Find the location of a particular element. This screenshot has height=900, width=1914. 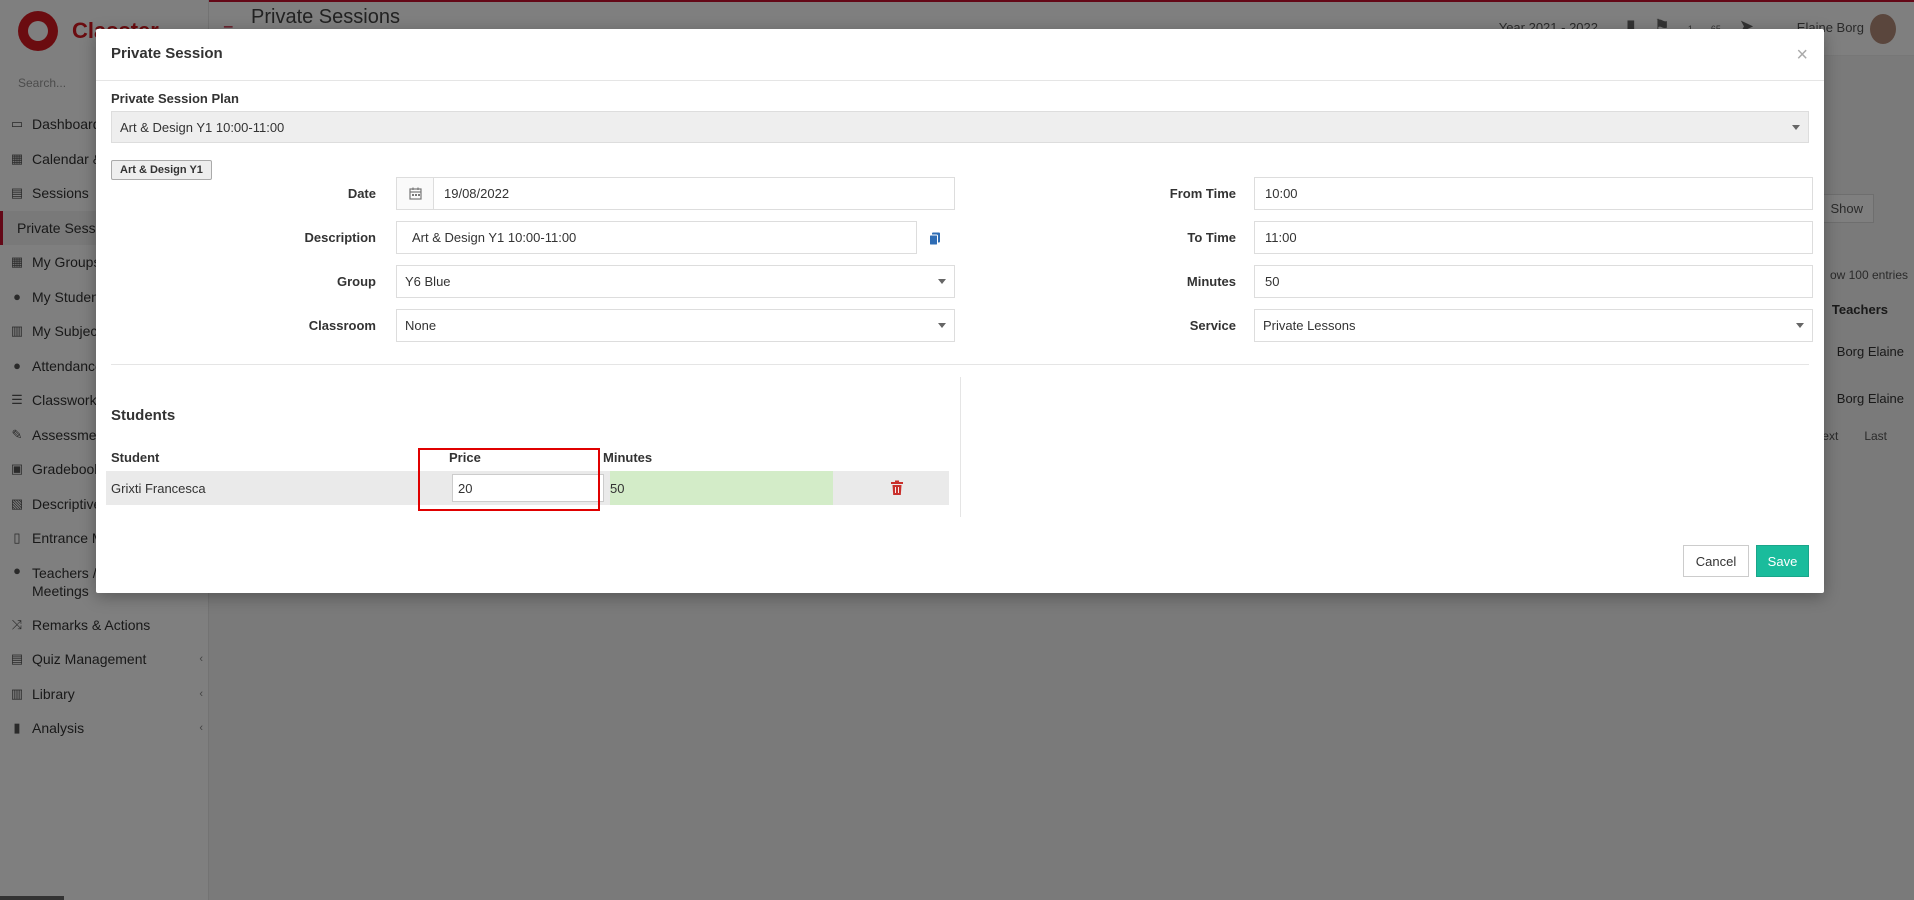

price-column-header: Price is located at coordinates (465, 457).